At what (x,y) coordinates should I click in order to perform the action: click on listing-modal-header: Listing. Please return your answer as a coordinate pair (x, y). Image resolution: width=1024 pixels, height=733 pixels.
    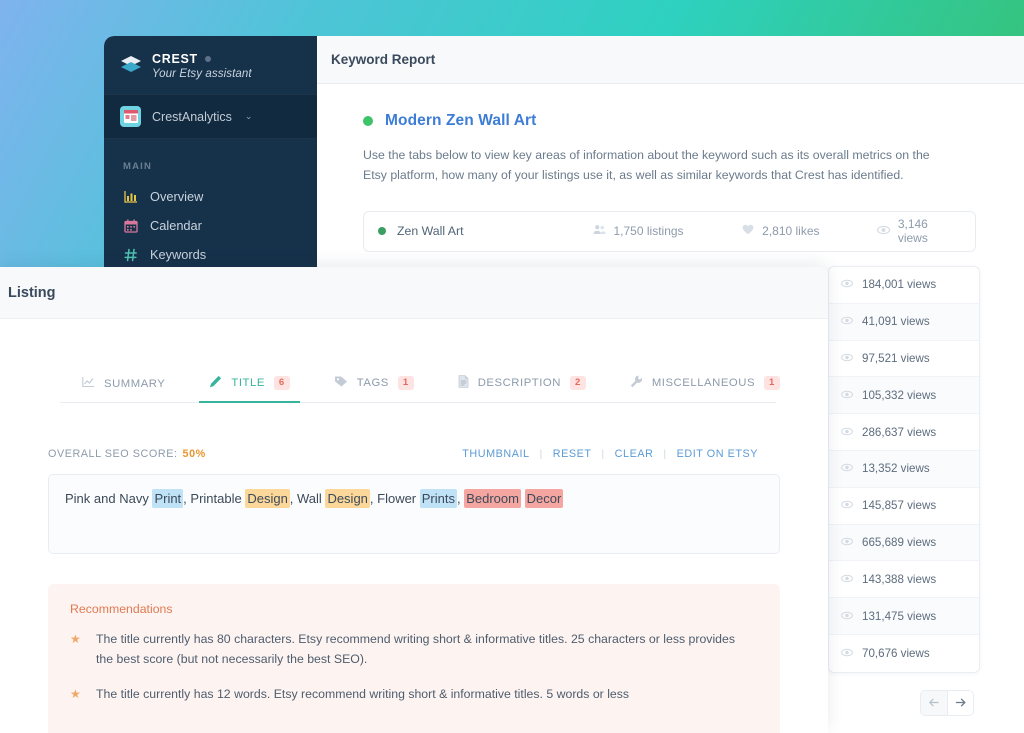
    Looking at the image, I should click on (414, 293).